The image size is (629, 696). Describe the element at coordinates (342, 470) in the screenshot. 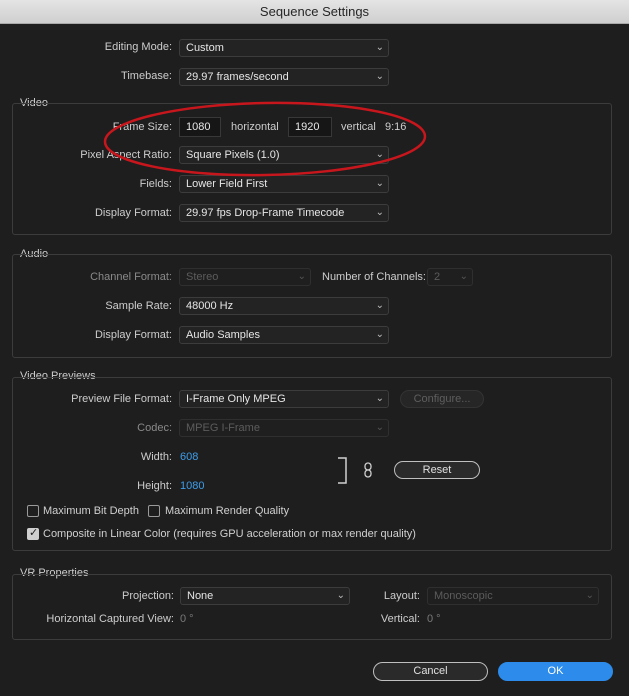

I see `link-bracket` at that location.